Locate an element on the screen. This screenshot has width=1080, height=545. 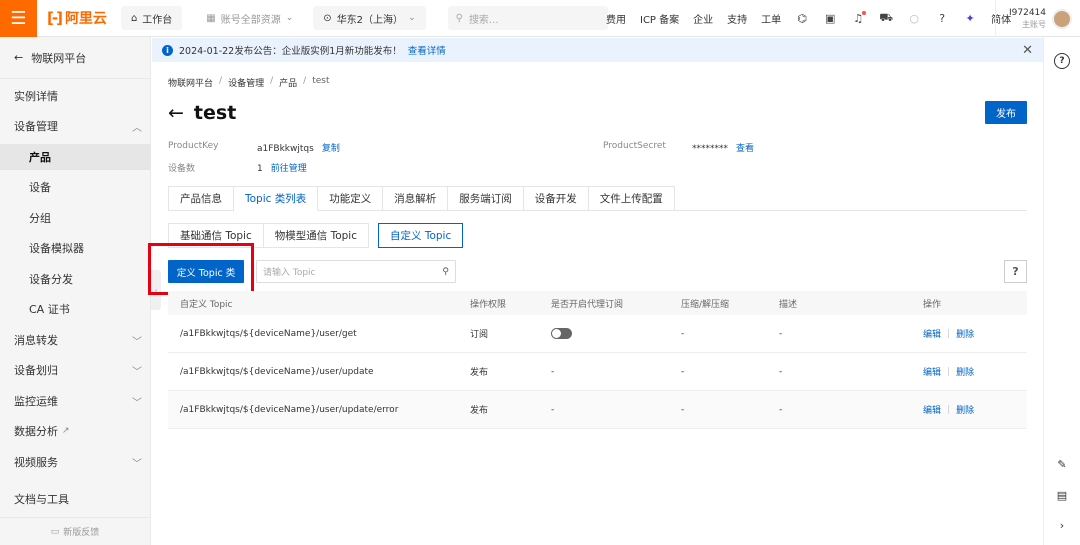
sidebar-item-label: 分组 is located at coordinates (40, 218).